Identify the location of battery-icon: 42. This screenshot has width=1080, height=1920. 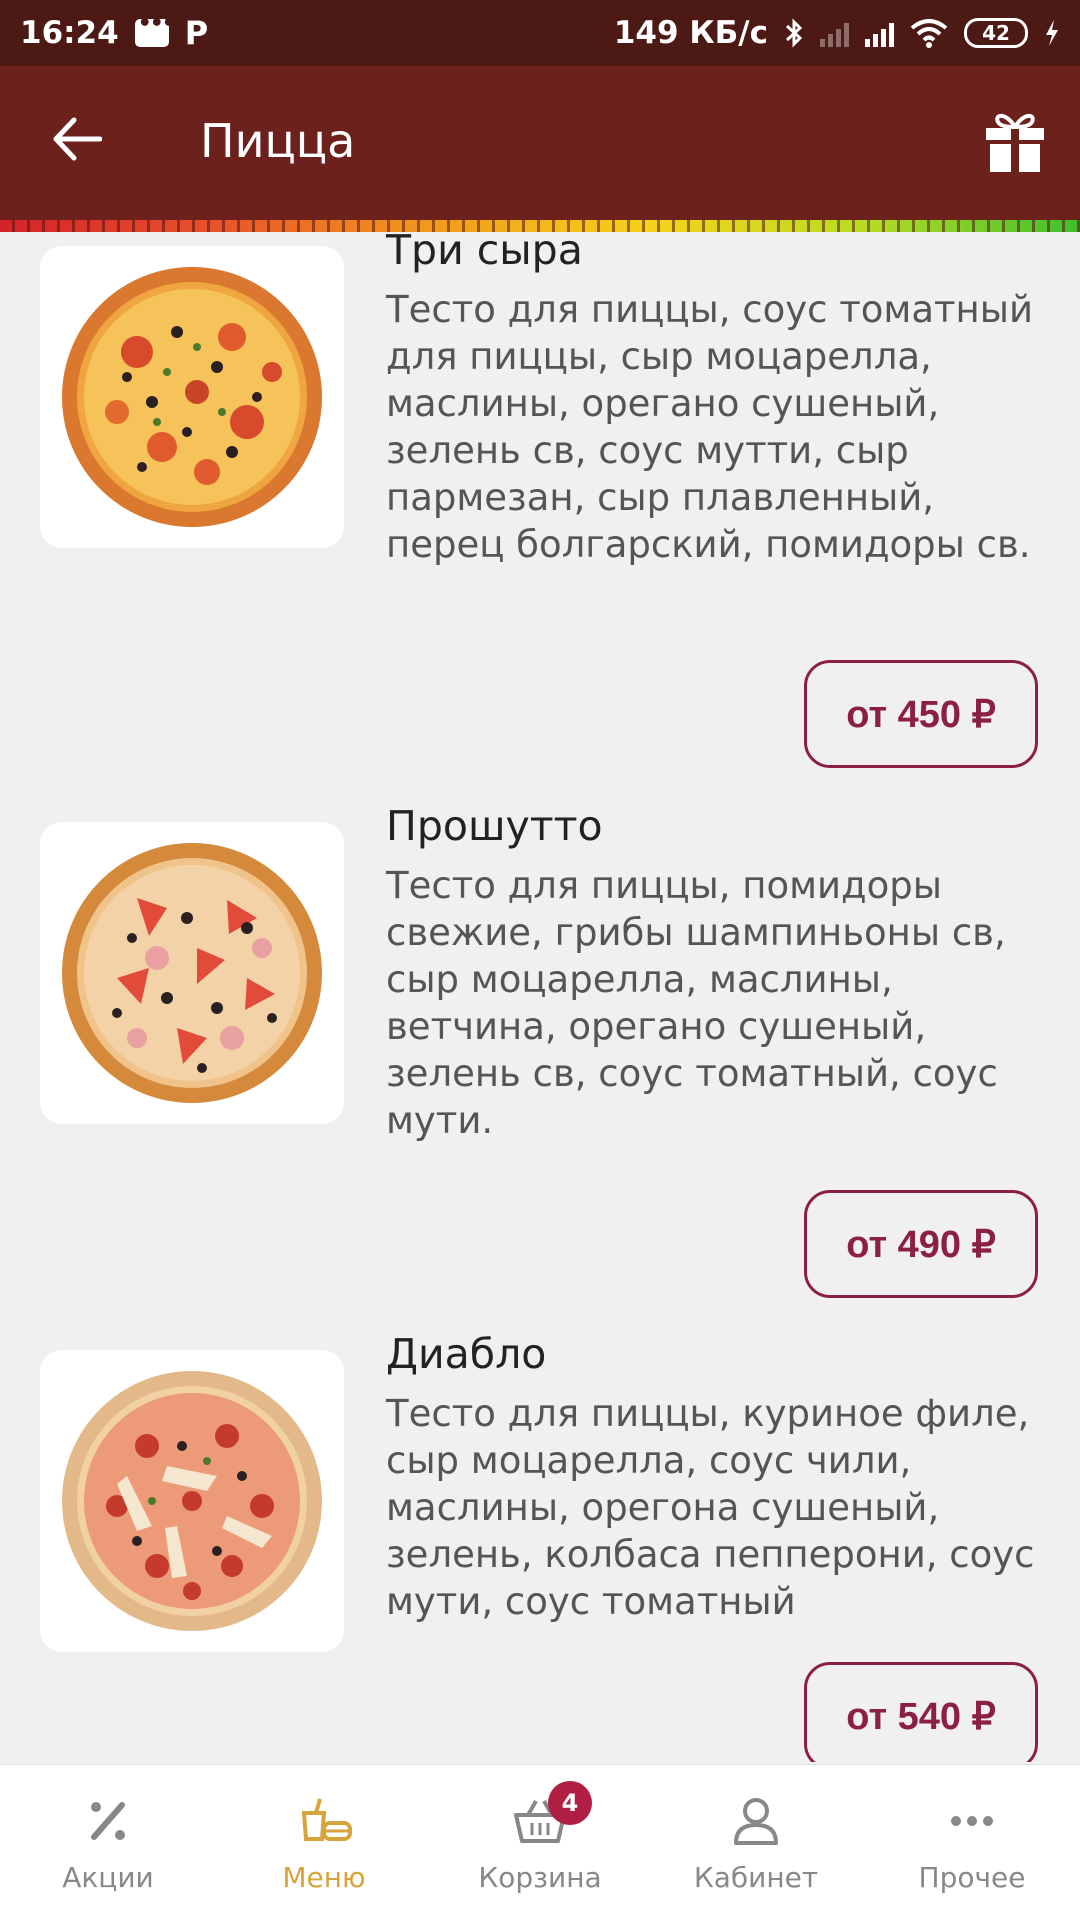
(996, 33).